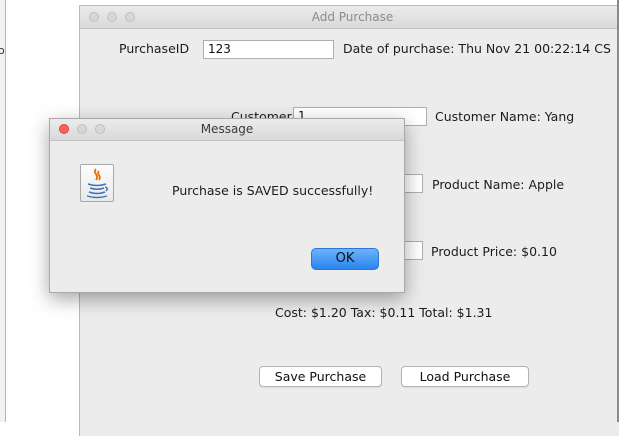  Describe the element at coordinates (498, 184) in the screenshot. I see `product-name: Product Name: Apple` at that location.